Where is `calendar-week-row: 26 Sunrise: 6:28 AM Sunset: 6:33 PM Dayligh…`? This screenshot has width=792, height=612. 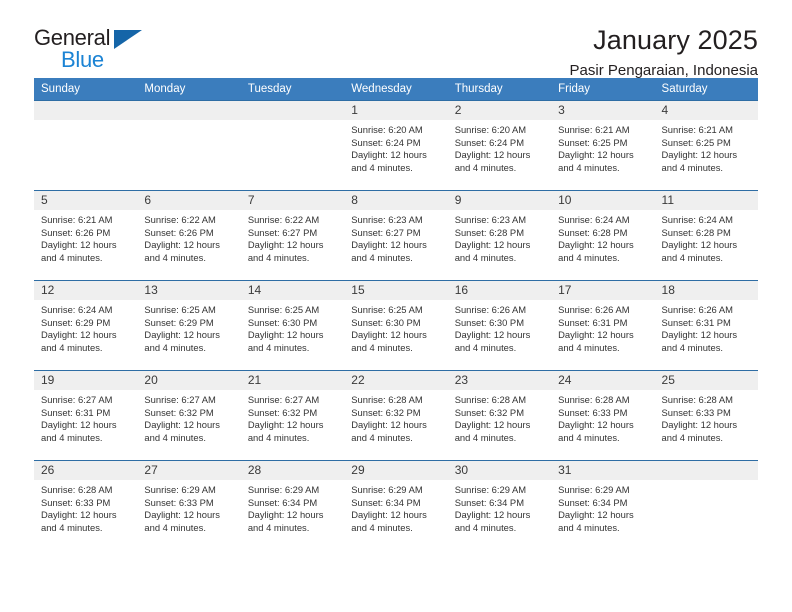
calendar-week-row: 26 Sunrise: 6:28 AM Sunset: 6:33 PM Dayligh… is located at coordinates (396, 505).